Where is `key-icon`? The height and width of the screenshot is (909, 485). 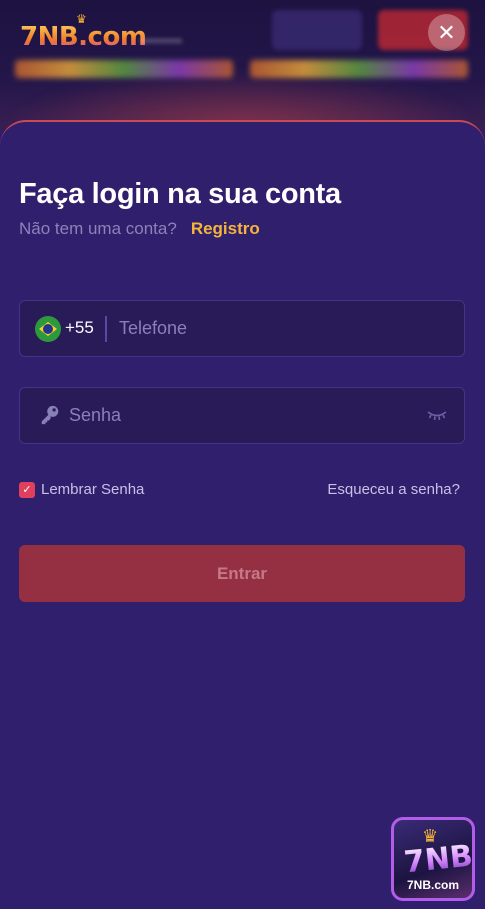
key-icon is located at coordinates (50, 415).